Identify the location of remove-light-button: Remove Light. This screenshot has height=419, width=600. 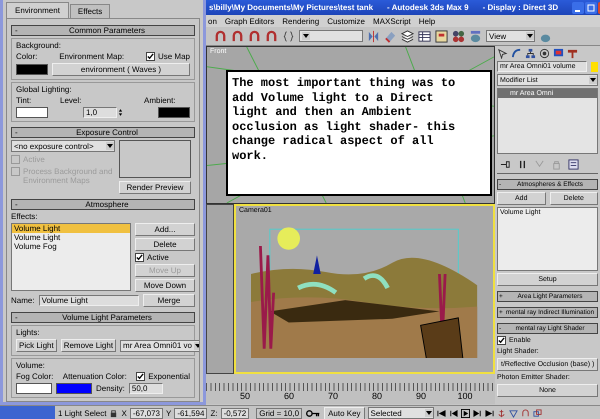
(88, 345).